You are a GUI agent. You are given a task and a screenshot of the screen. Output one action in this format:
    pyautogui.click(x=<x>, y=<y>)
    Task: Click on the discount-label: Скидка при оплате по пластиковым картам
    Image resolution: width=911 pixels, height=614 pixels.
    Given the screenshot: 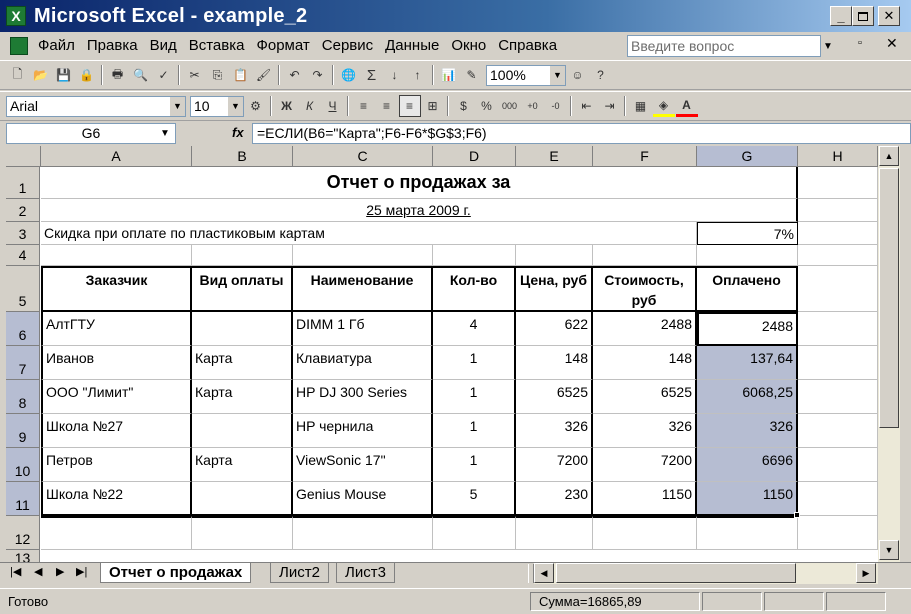 What is the action you would take?
    pyautogui.click(x=369, y=233)
    